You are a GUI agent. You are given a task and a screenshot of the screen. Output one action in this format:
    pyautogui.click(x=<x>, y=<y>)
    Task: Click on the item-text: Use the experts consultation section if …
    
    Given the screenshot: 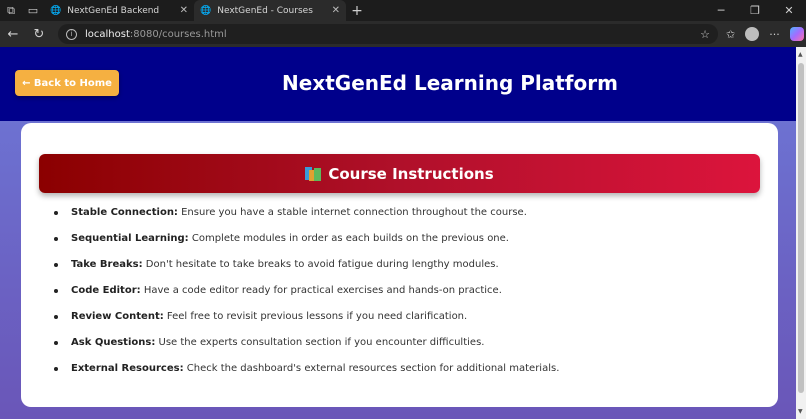 What is the action you would take?
    pyautogui.click(x=320, y=342)
    